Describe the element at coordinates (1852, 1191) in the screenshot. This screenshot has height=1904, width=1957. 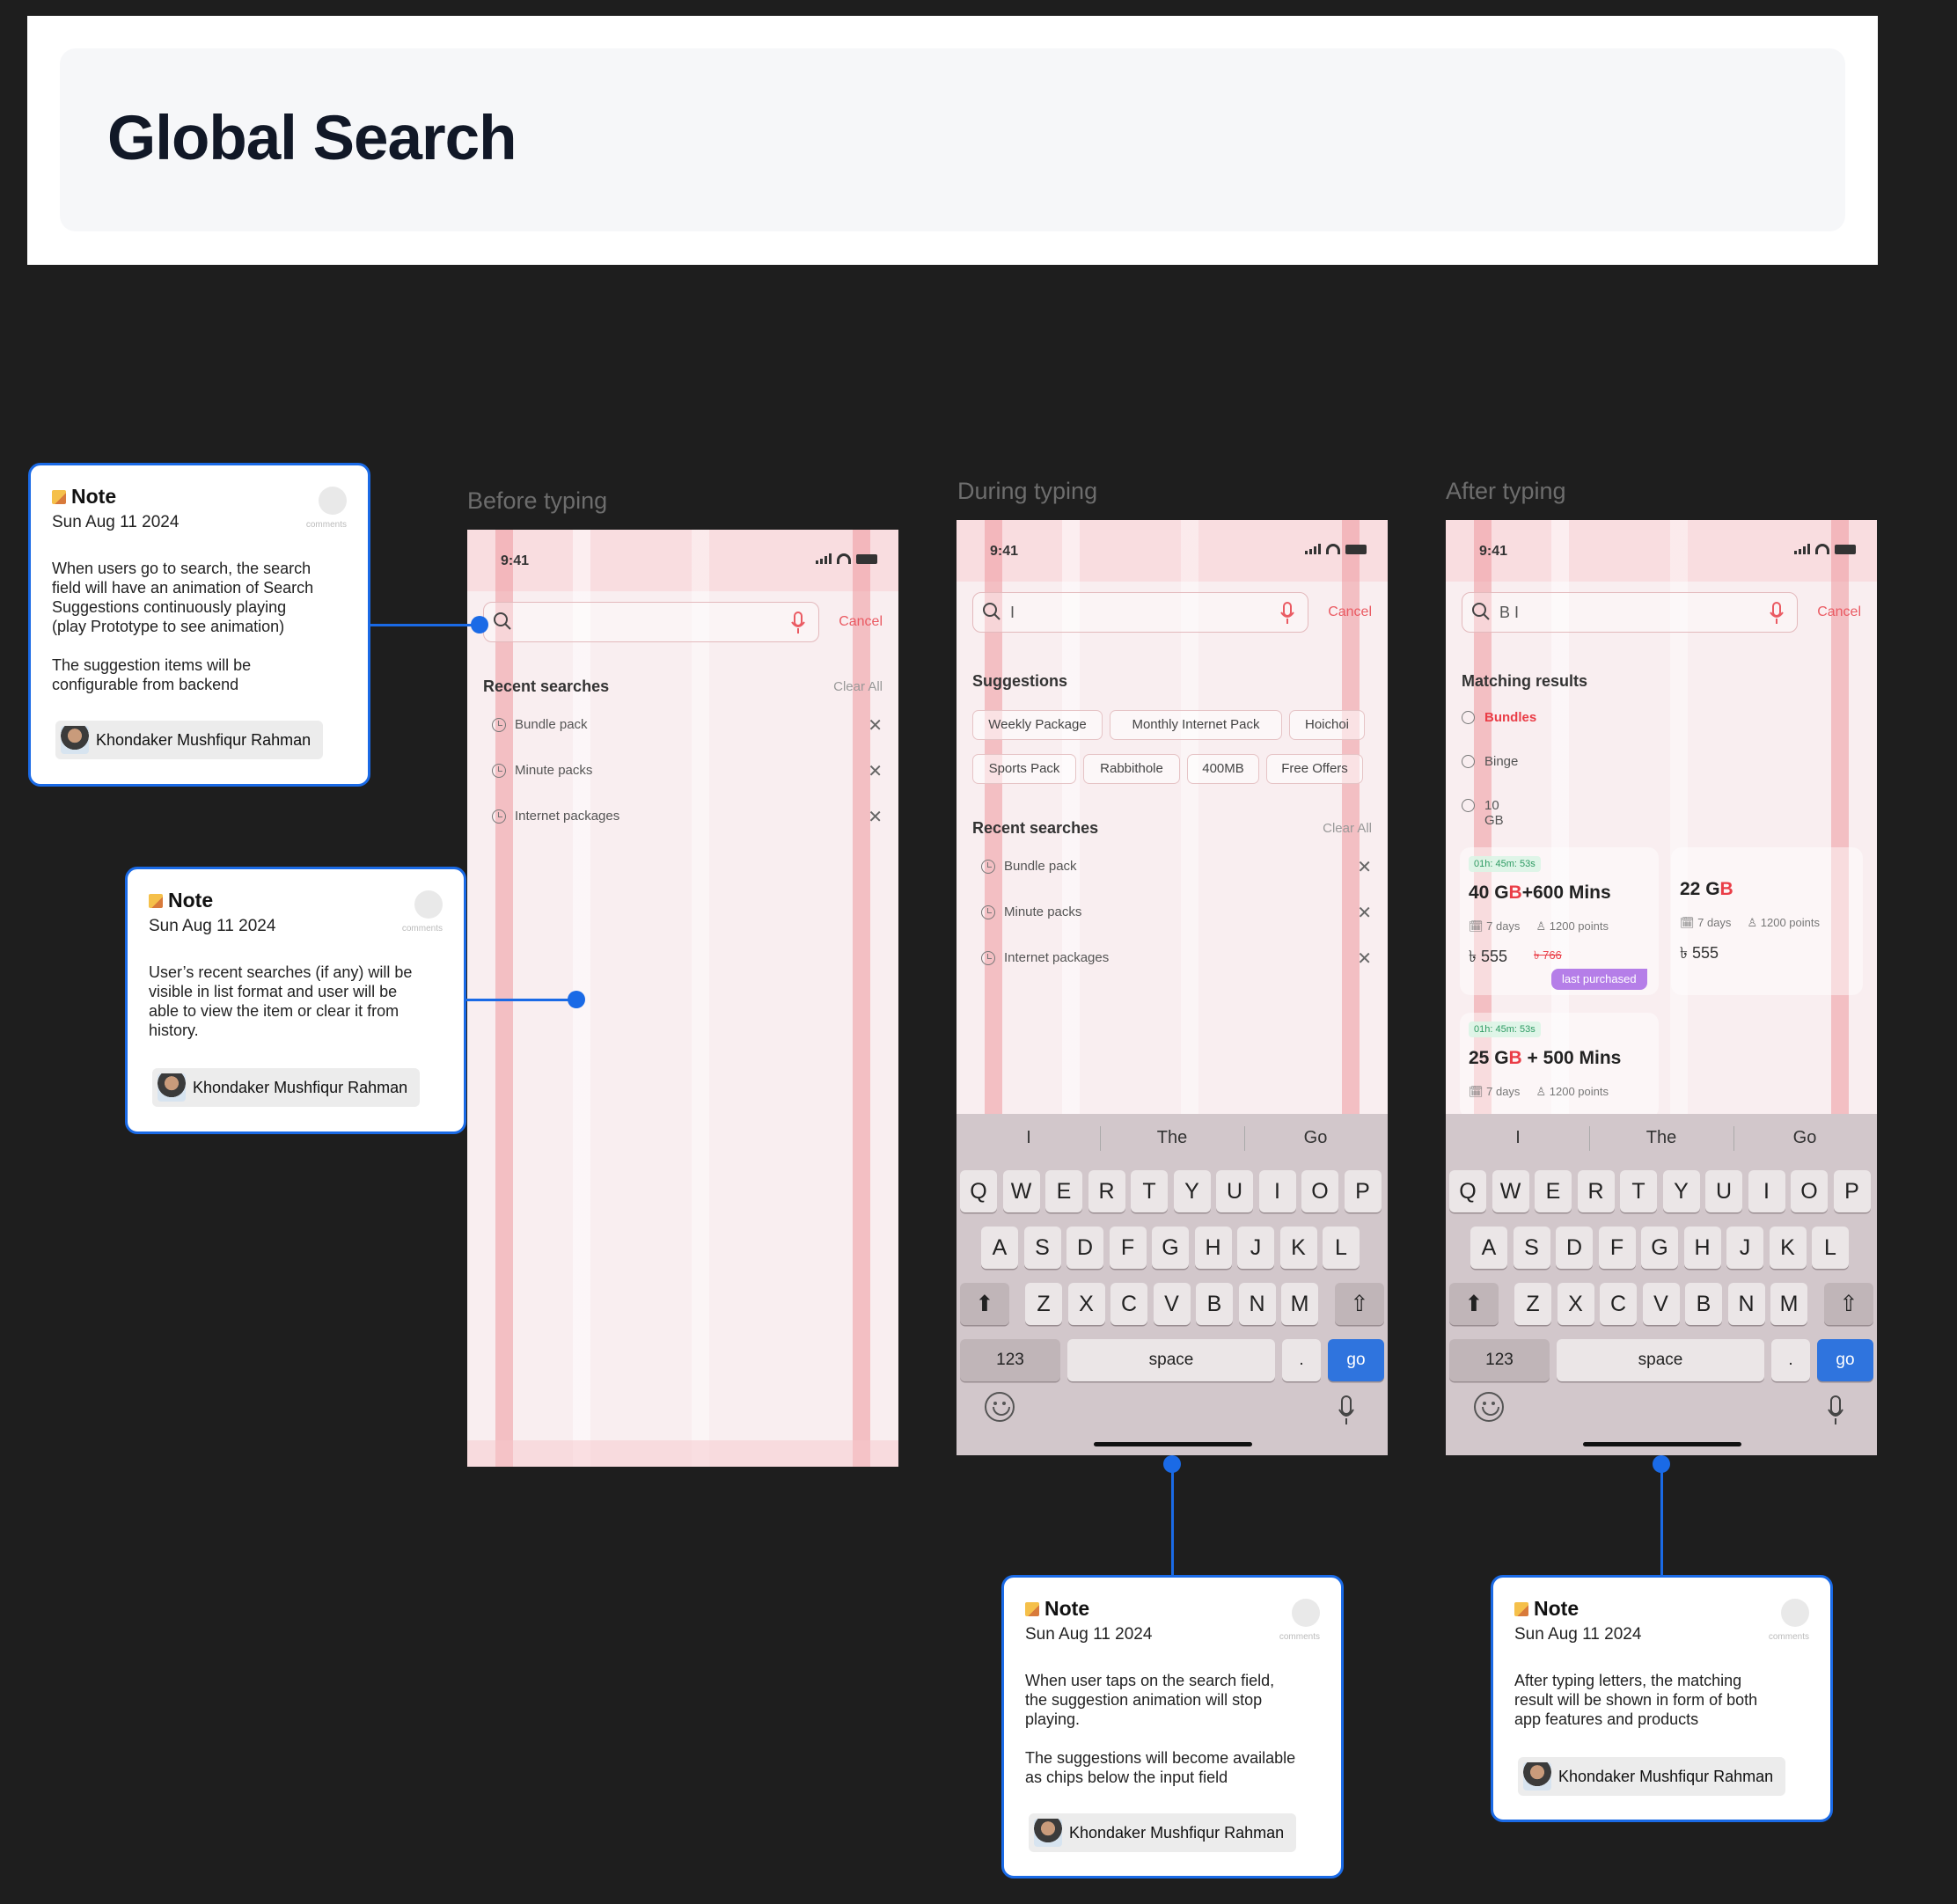
I see `key-p: P` at that location.